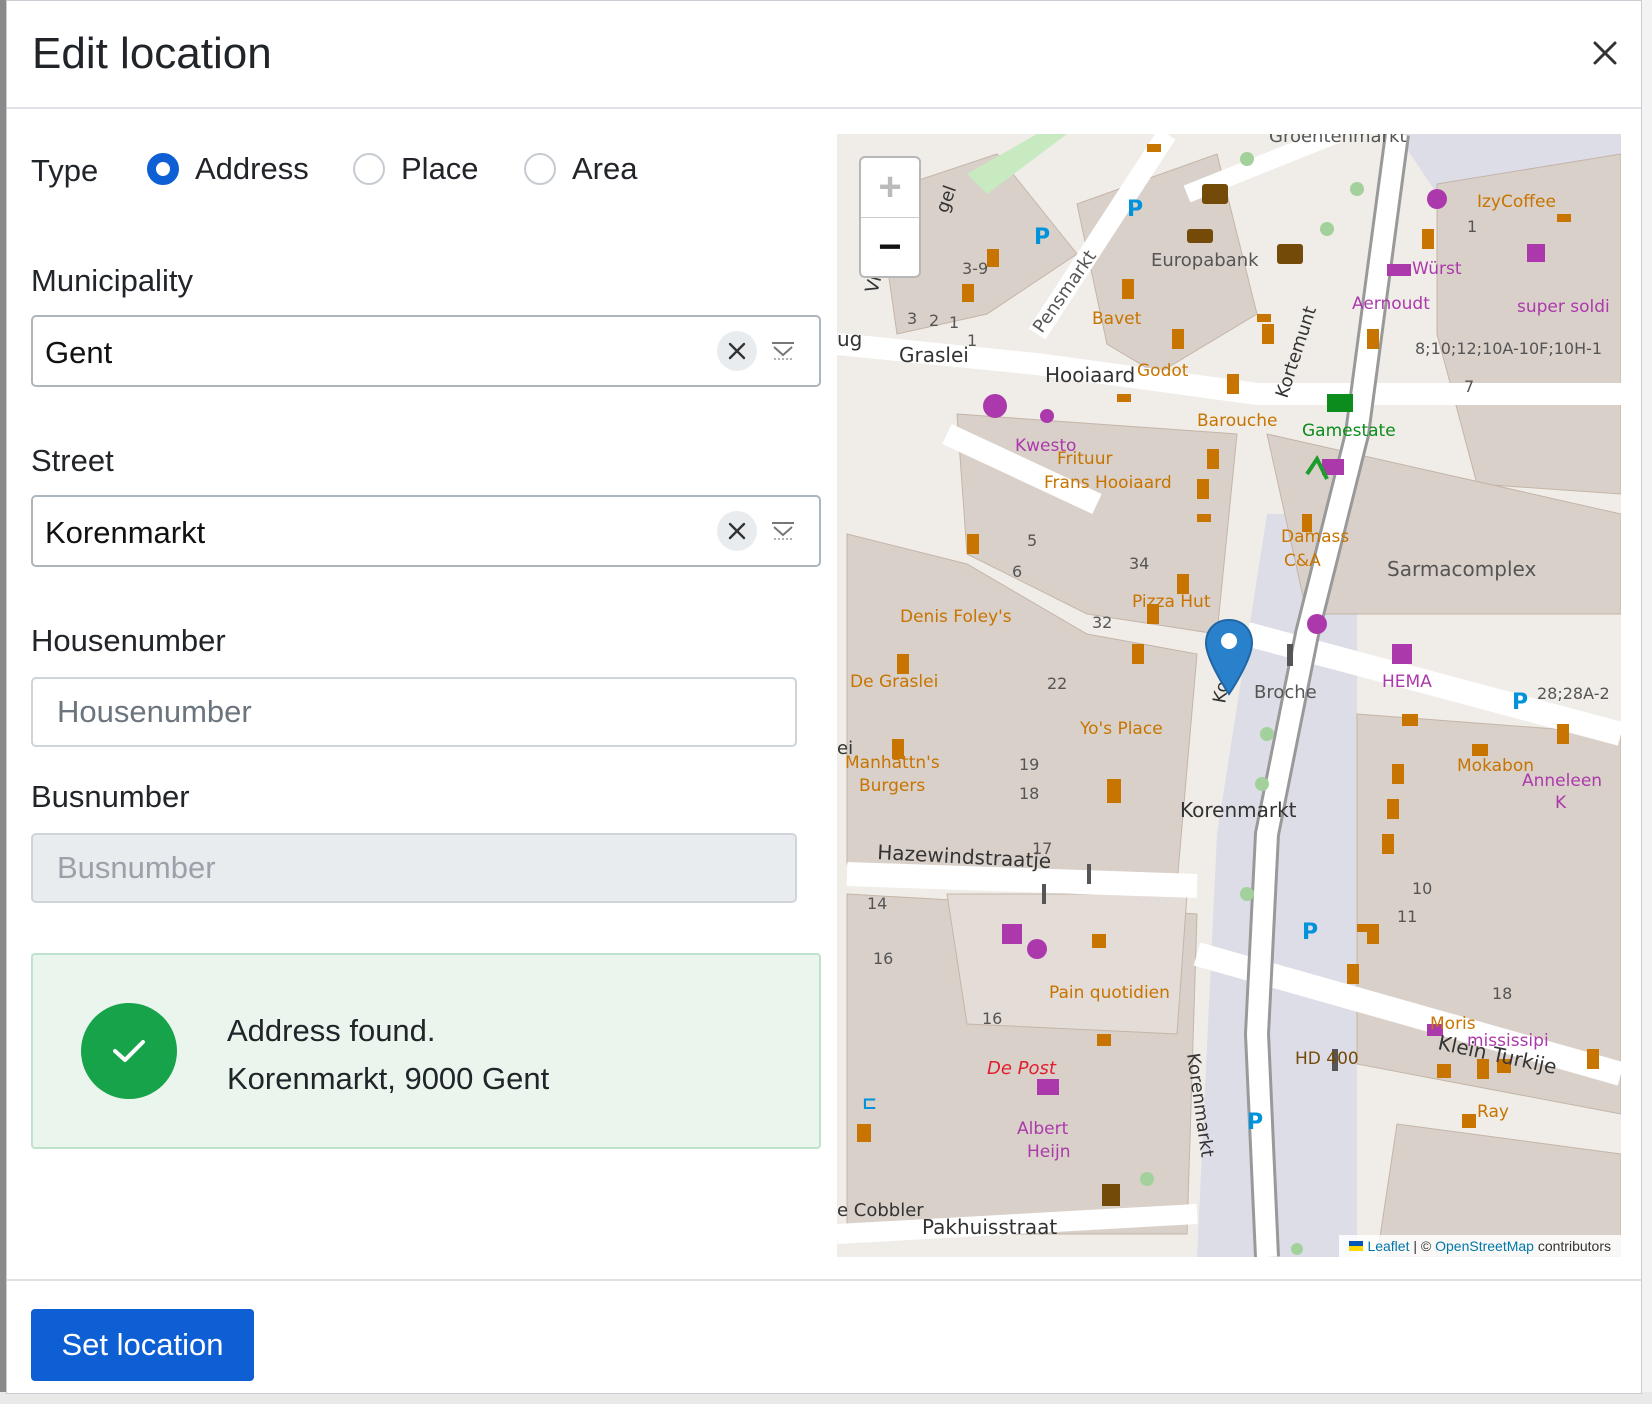  Describe the element at coordinates (1057, 683) in the screenshot. I see `map-label: 22` at that location.